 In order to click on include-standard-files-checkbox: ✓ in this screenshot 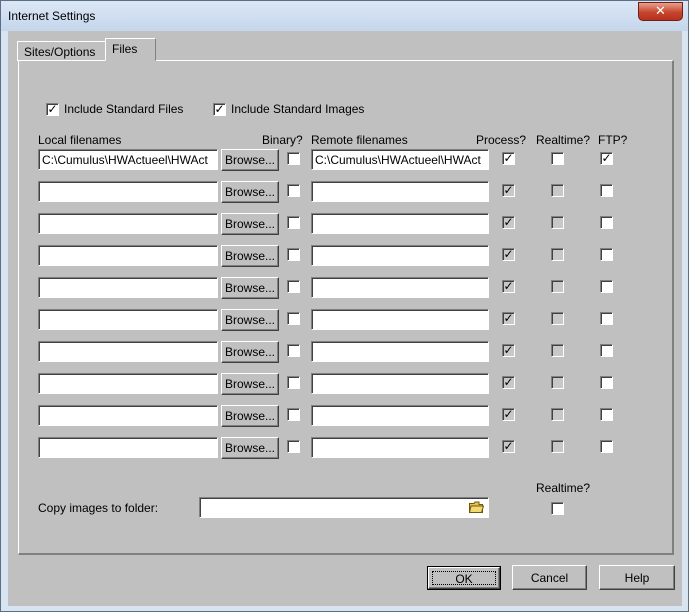, I will do `click(52, 109)`.